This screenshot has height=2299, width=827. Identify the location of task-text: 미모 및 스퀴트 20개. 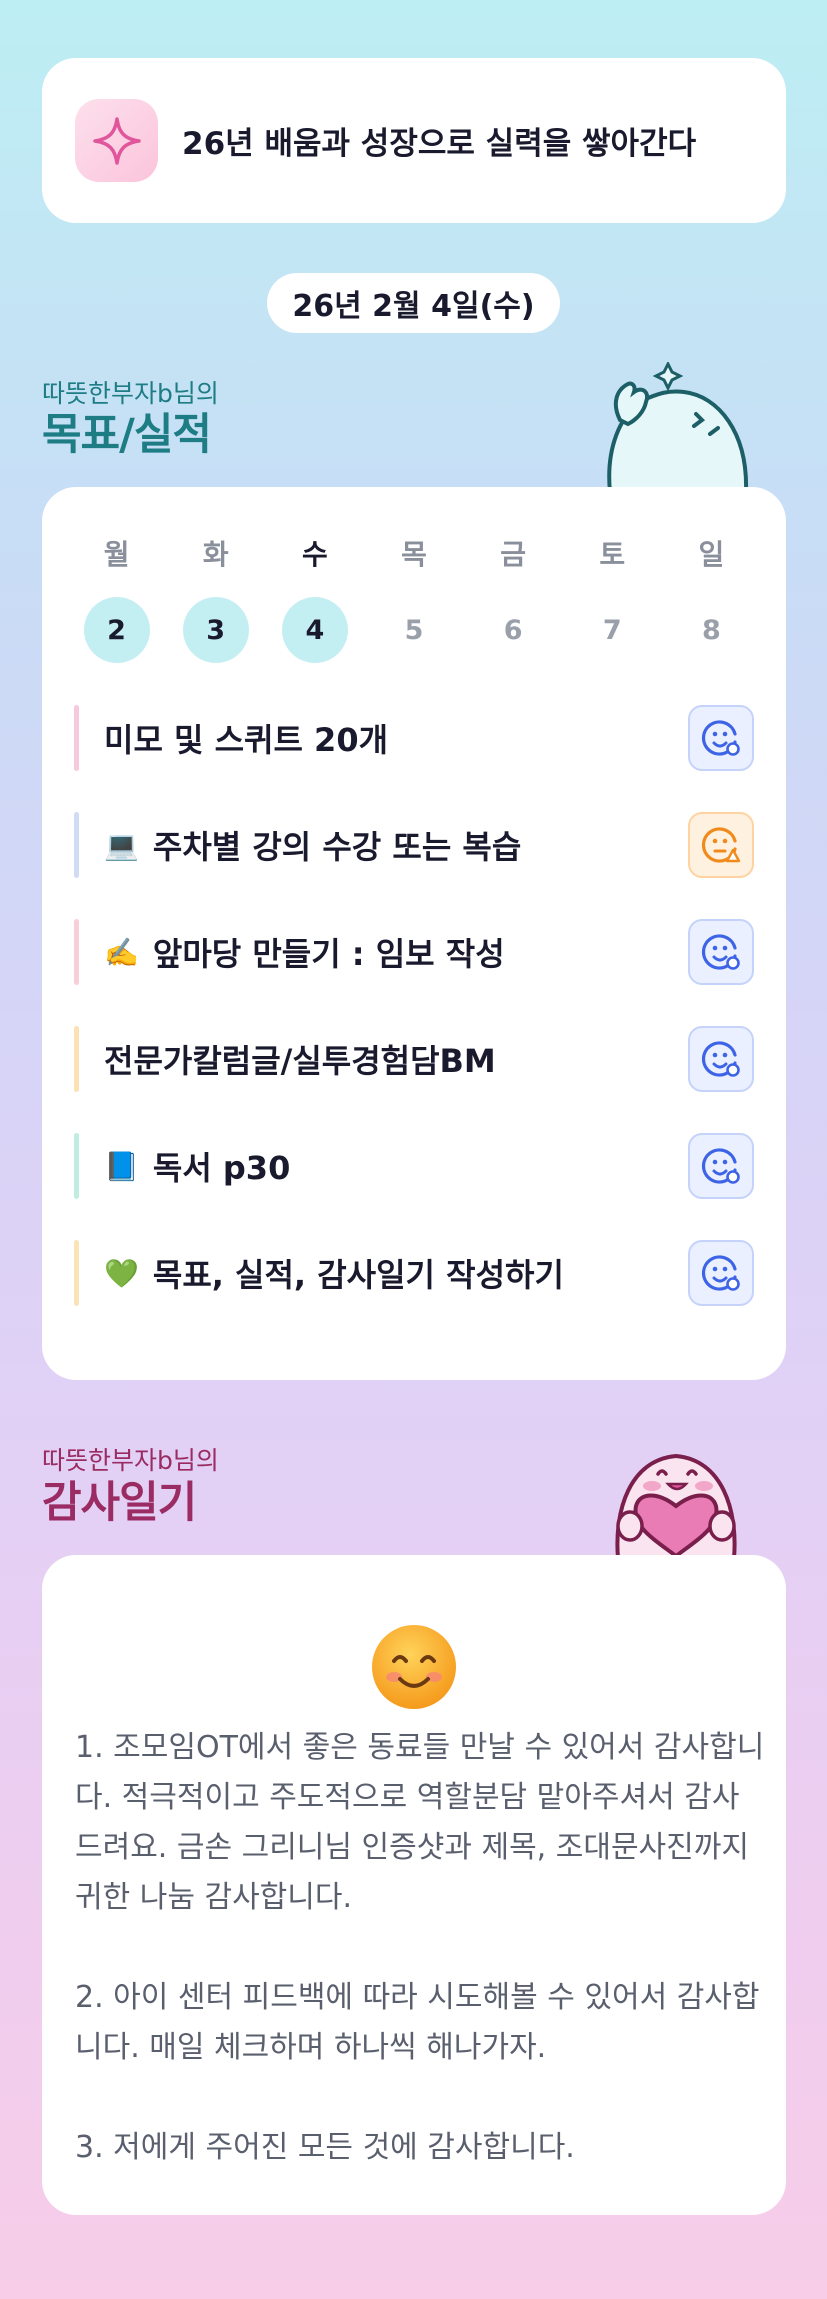
(246, 740).